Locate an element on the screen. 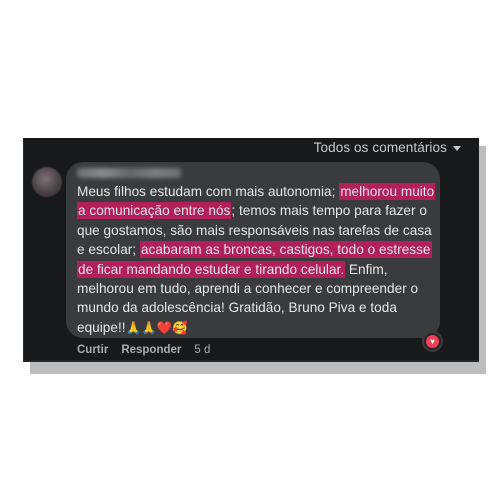  comments-filter-dropdown: Todos os comentários is located at coordinates (387, 147).